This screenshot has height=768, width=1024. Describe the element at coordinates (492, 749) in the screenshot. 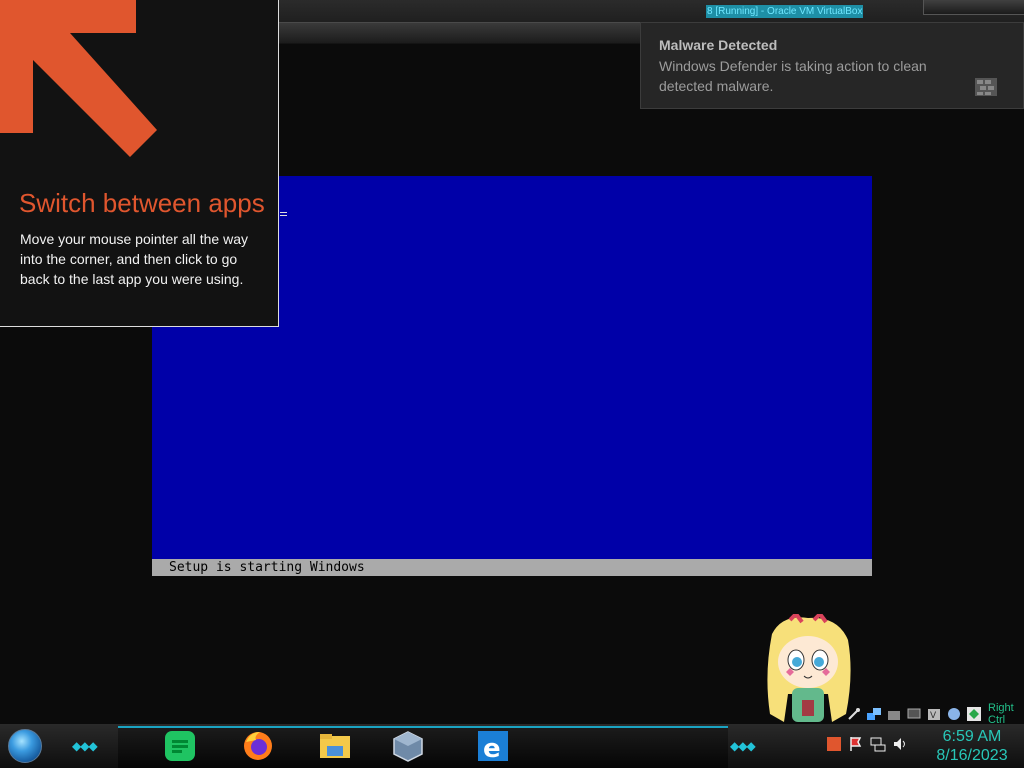

I see `svg-text: e` at that location.